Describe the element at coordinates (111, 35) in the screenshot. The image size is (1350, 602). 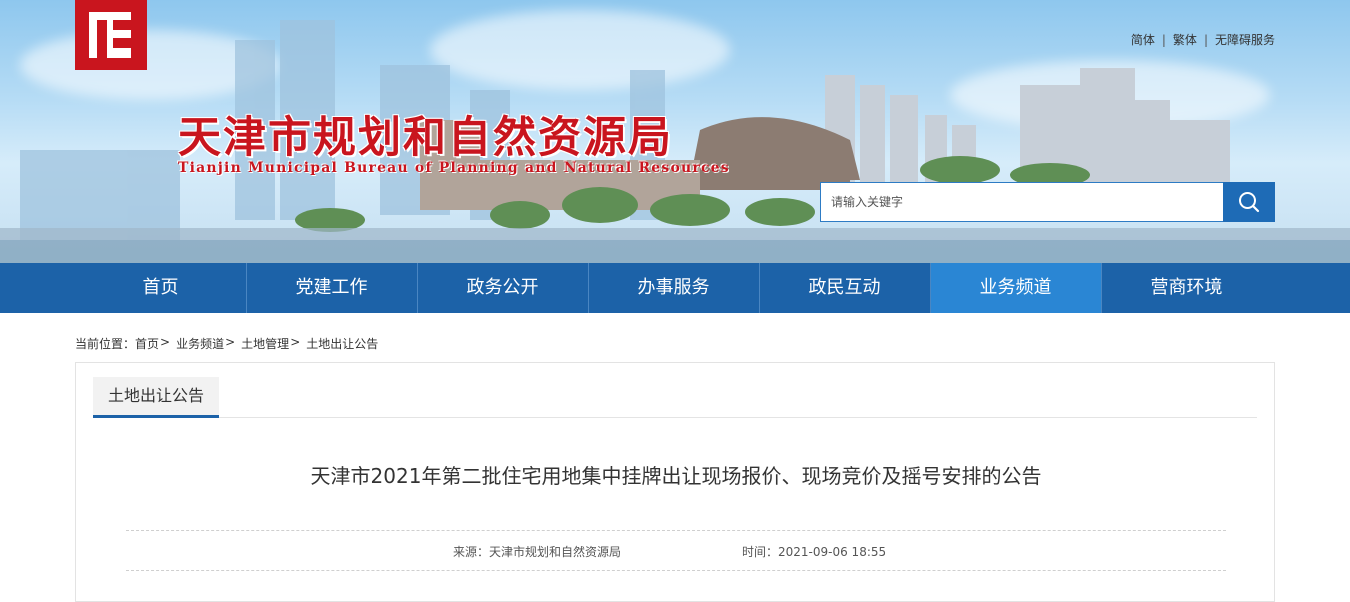
I see `bureau-logo` at that location.